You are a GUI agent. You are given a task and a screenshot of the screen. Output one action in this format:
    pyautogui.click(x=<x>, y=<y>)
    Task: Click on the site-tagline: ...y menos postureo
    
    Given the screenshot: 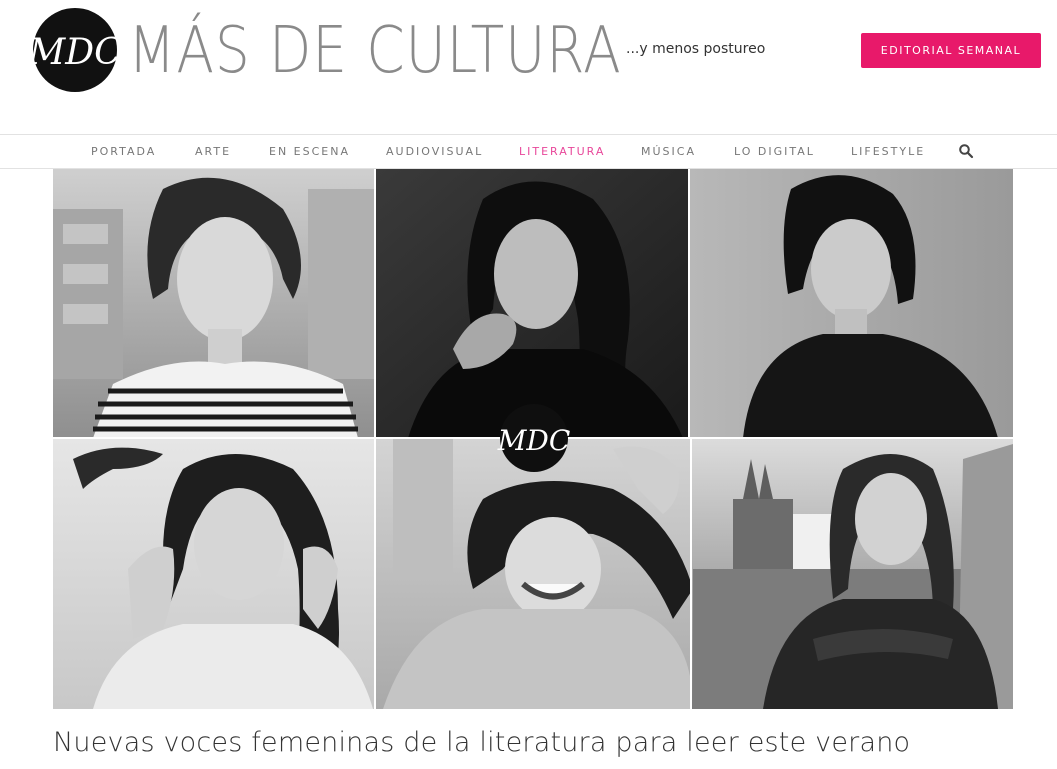 What is the action you would take?
    pyautogui.click(x=696, y=49)
    